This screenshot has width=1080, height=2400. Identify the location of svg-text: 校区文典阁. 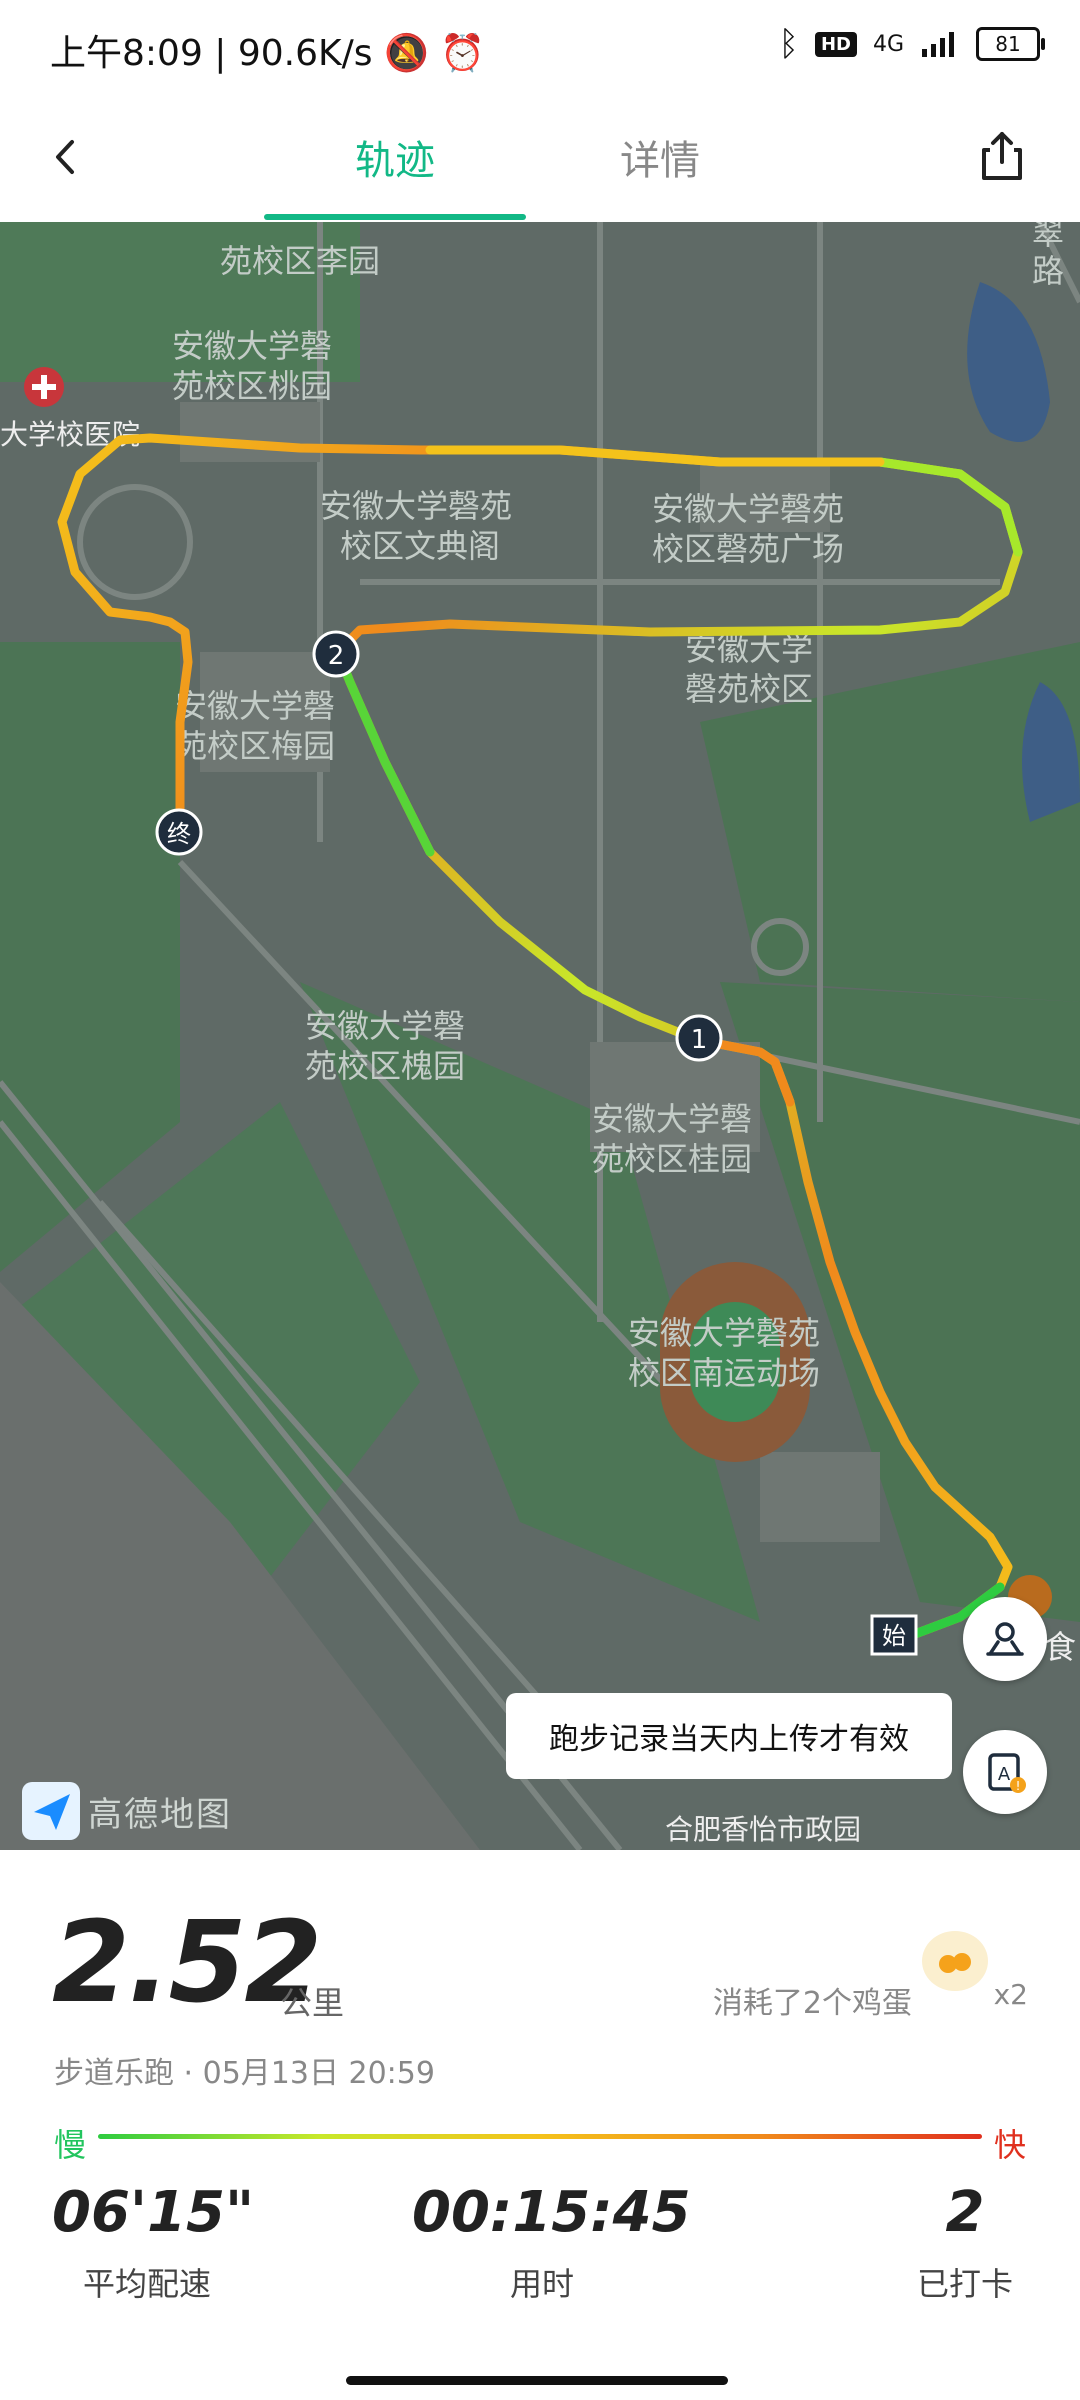
(420, 546).